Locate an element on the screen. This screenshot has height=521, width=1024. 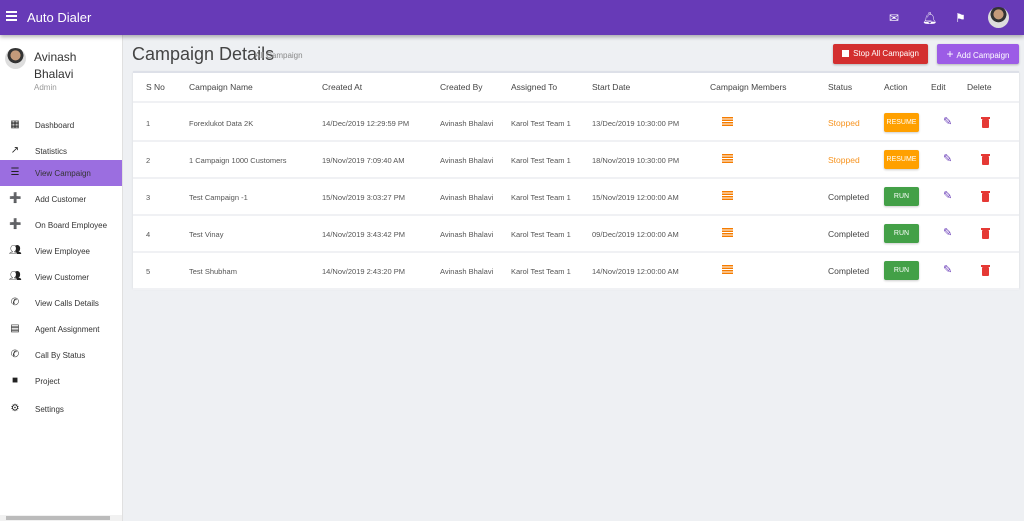
sidebar-item-view-calls-details: ✆ View Calls Details is located at coordinates (61, 303).